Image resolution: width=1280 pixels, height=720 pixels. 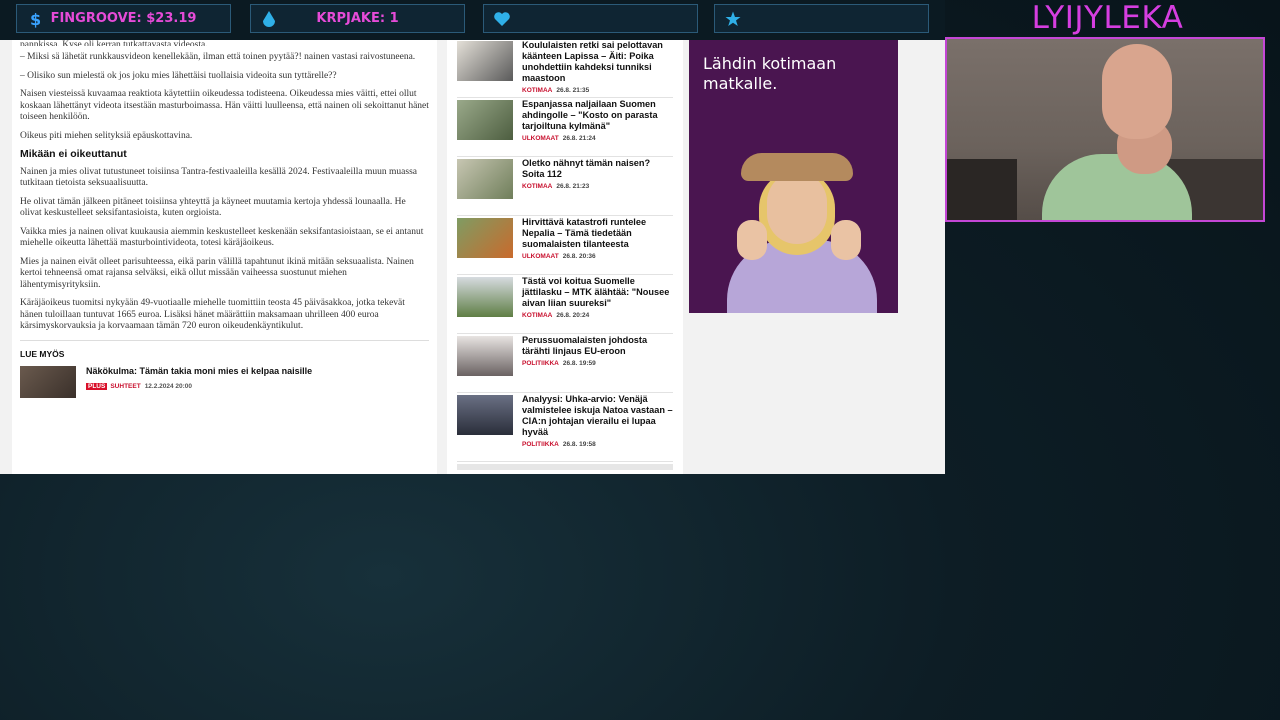 What do you see at coordinates (590, 18) in the screenshot?
I see `stat-box-heart` at bounding box center [590, 18].